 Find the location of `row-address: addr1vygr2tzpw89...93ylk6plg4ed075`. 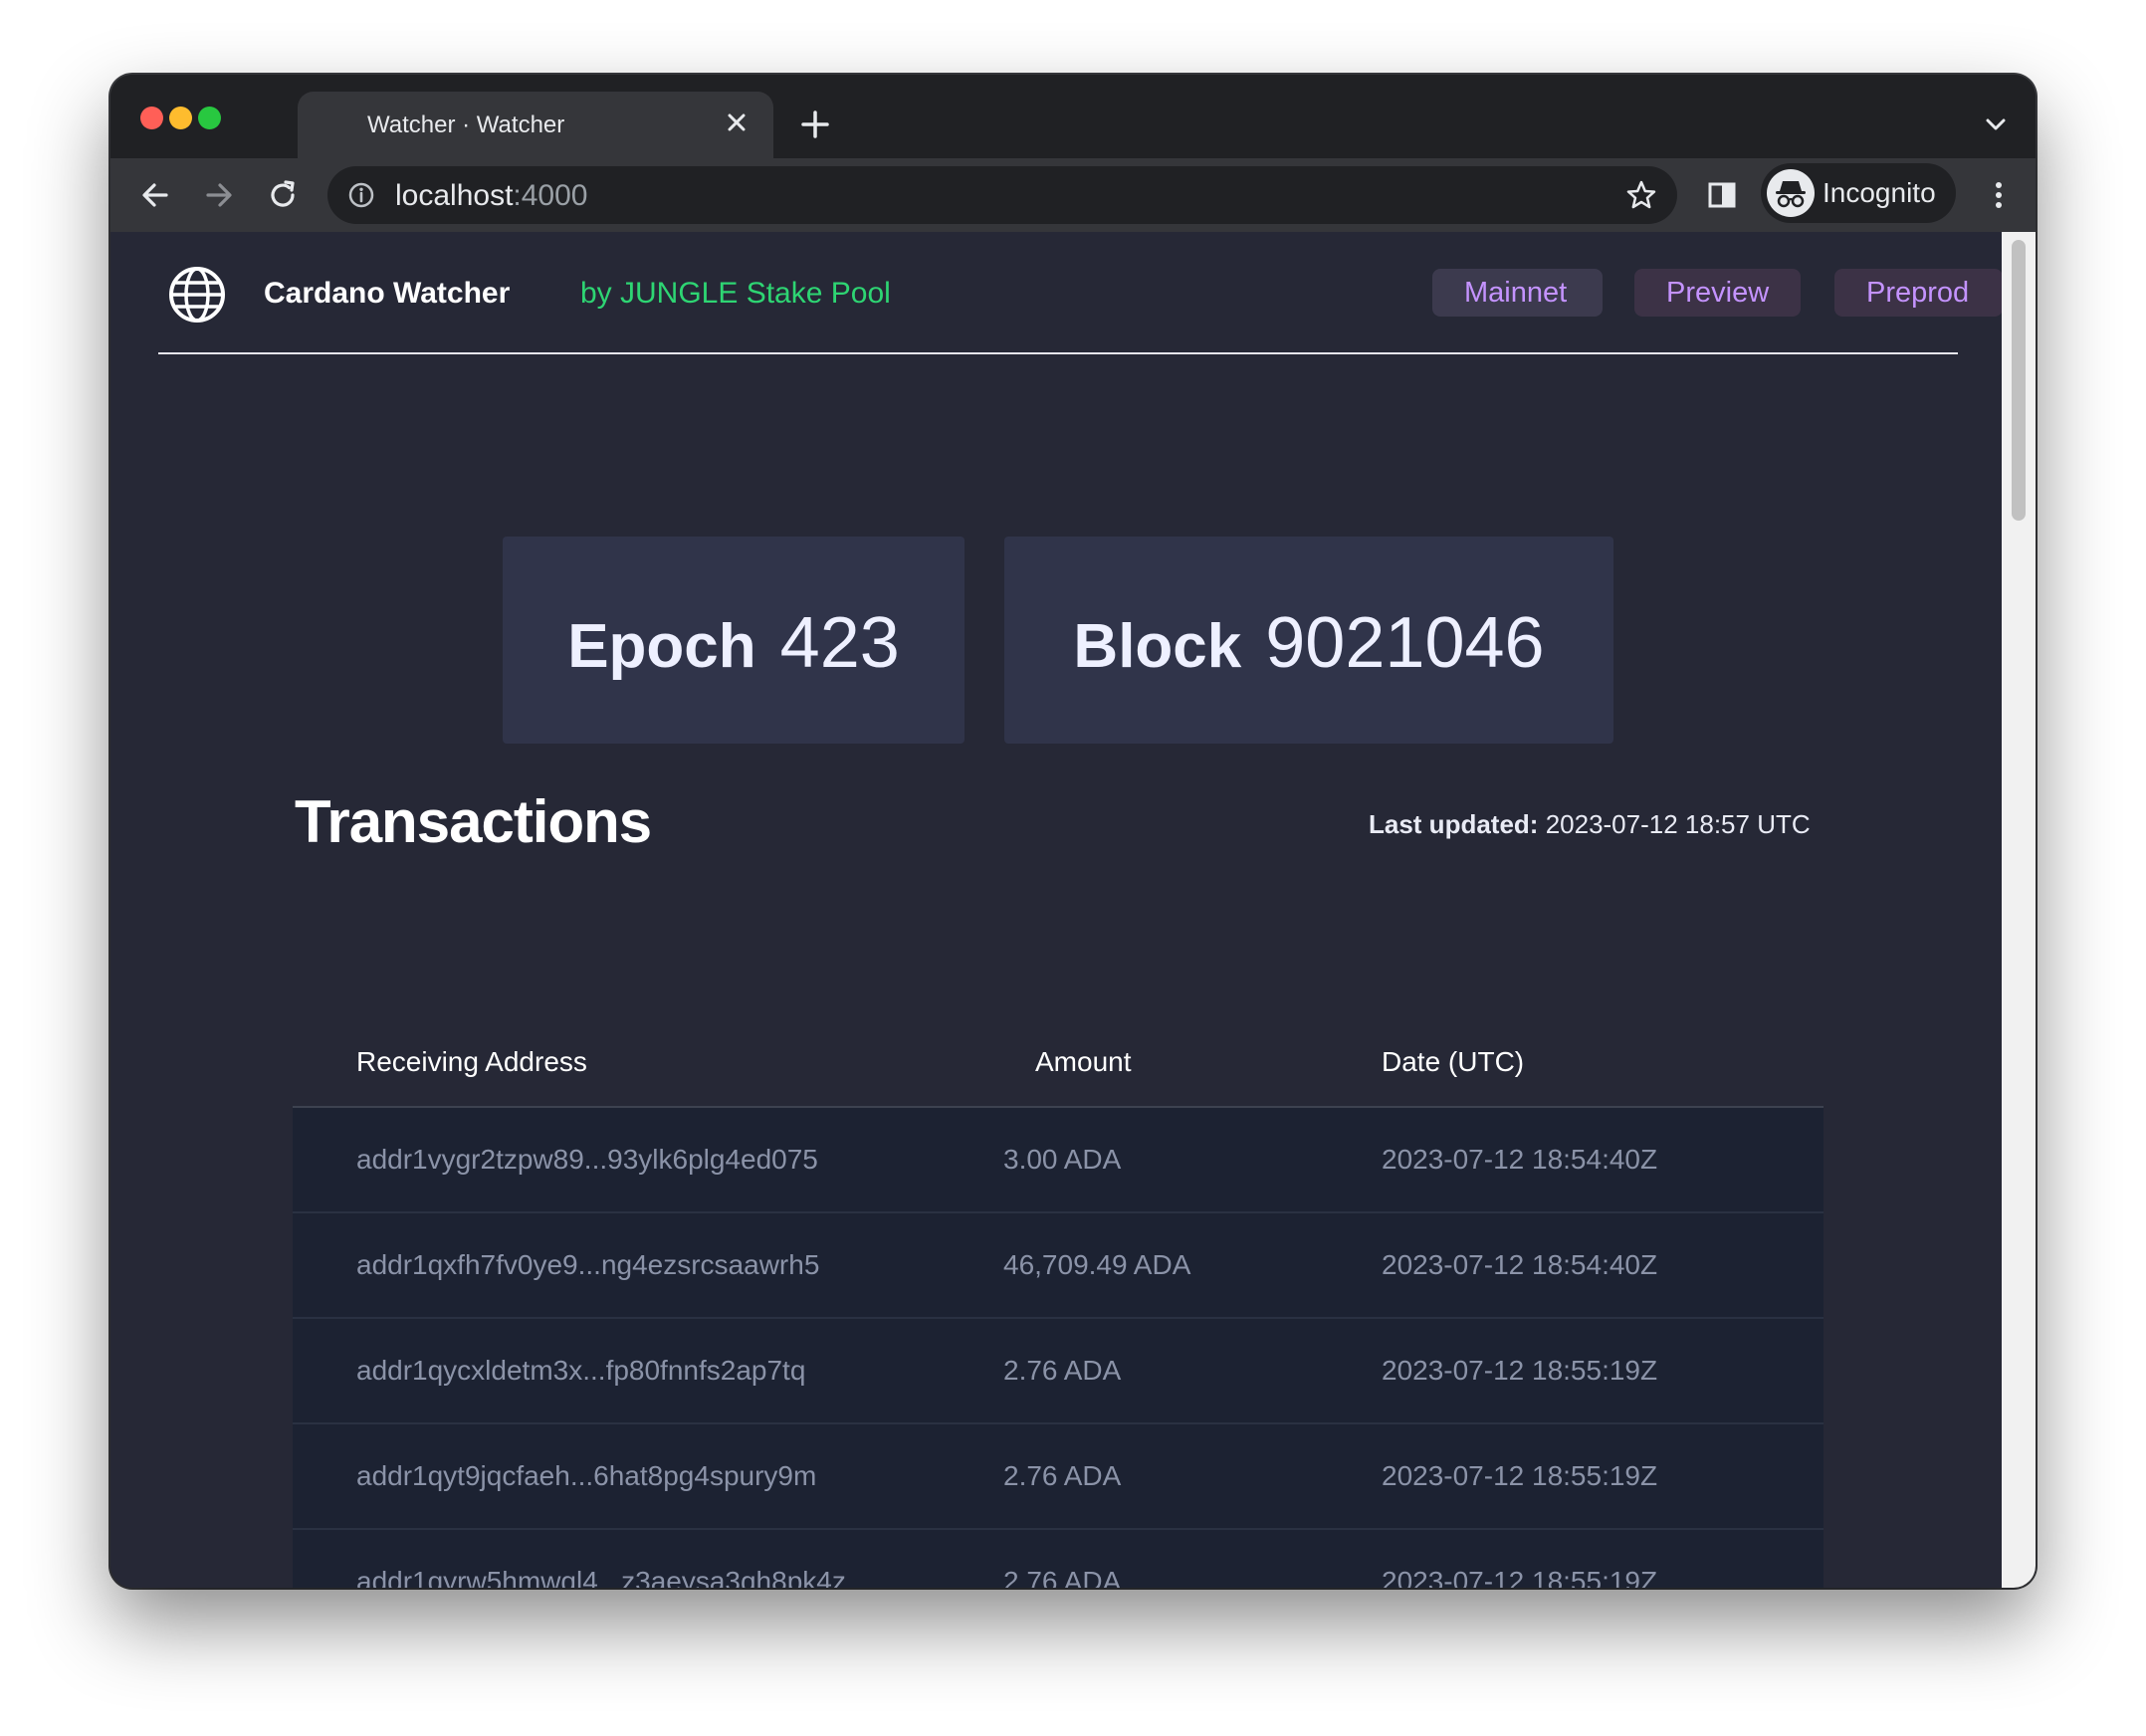

row-address: addr1vygr2tzpw89...93ylk6plg4ed075 is located at coordinates (648, 1160).